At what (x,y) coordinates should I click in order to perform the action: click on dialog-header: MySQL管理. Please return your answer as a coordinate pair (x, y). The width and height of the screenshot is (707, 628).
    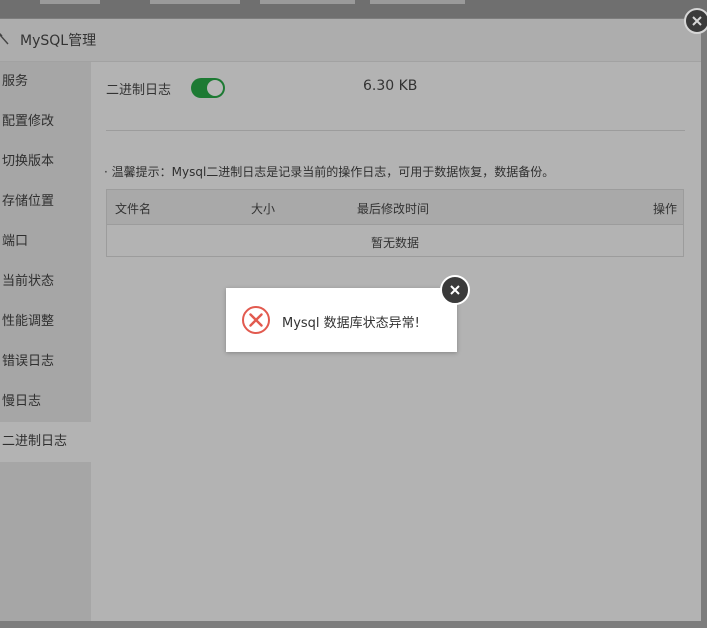
    Looking at the image, I should click on (350, 40).